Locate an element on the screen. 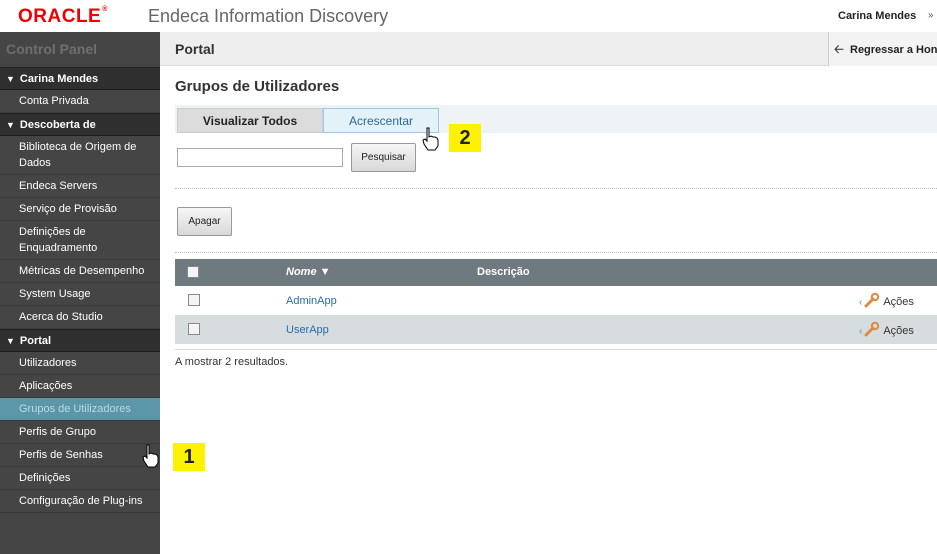 Image resolution: width=937 pixels, height=554 pixels. table-header: Nome ▼ Descrição is located at coordinates (556, 272).